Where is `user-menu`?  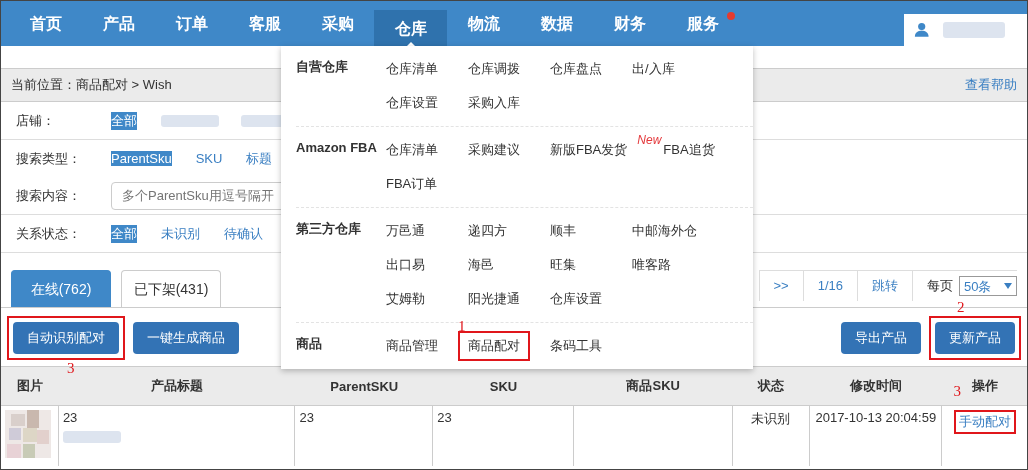 user-menu is located at coordinates (965, 30).